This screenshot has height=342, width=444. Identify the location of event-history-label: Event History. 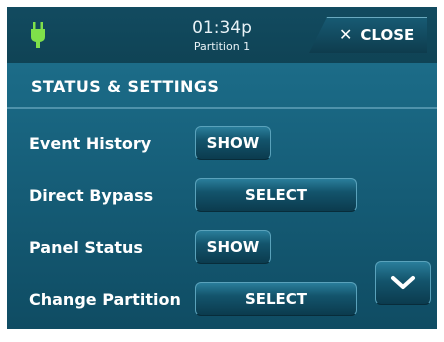
(90, 143).